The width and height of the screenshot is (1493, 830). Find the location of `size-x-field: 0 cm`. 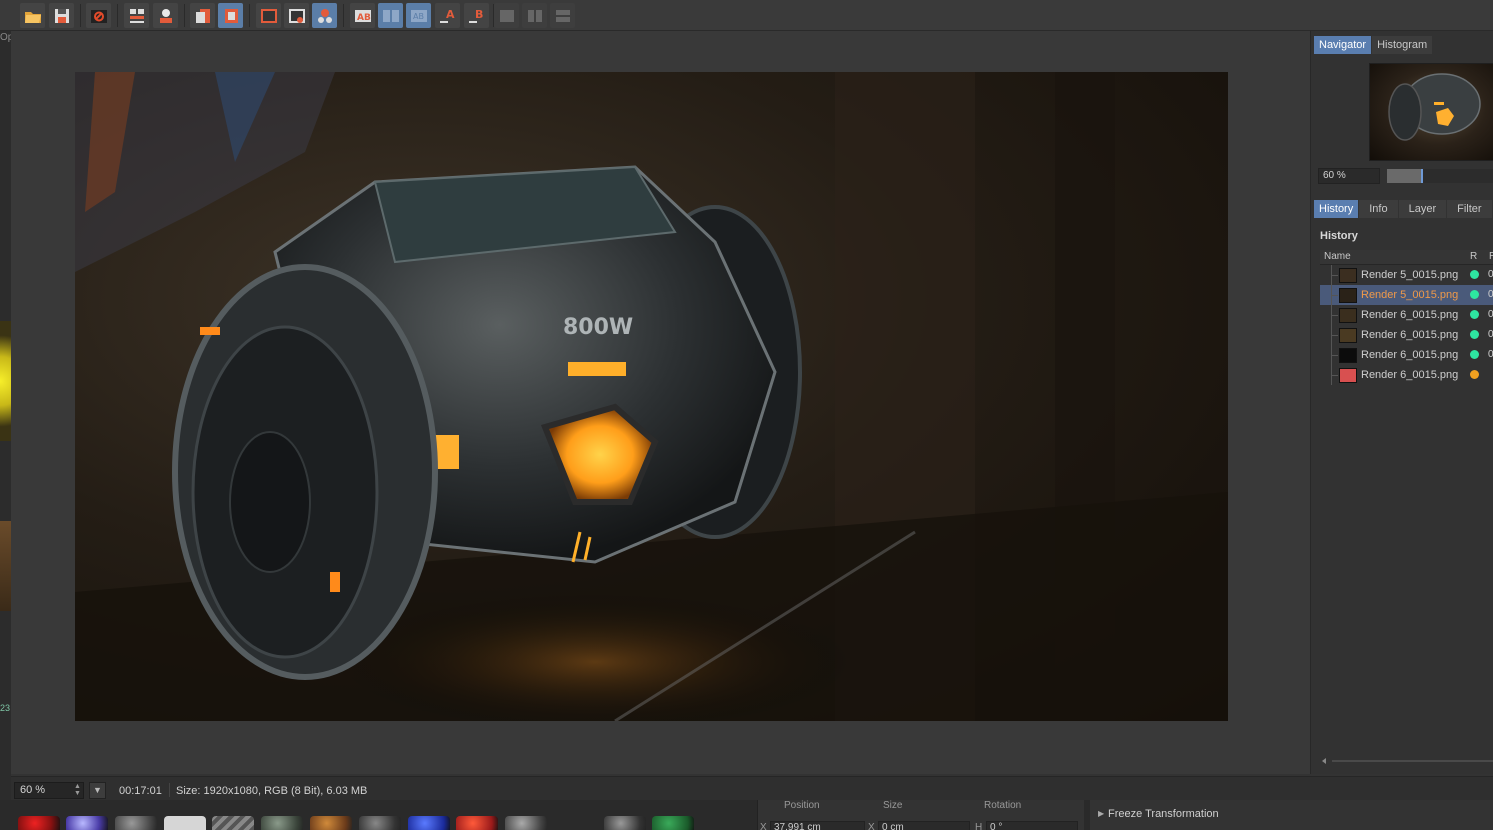

size-x-field: 0 cm is located at coordinates (924, 825).